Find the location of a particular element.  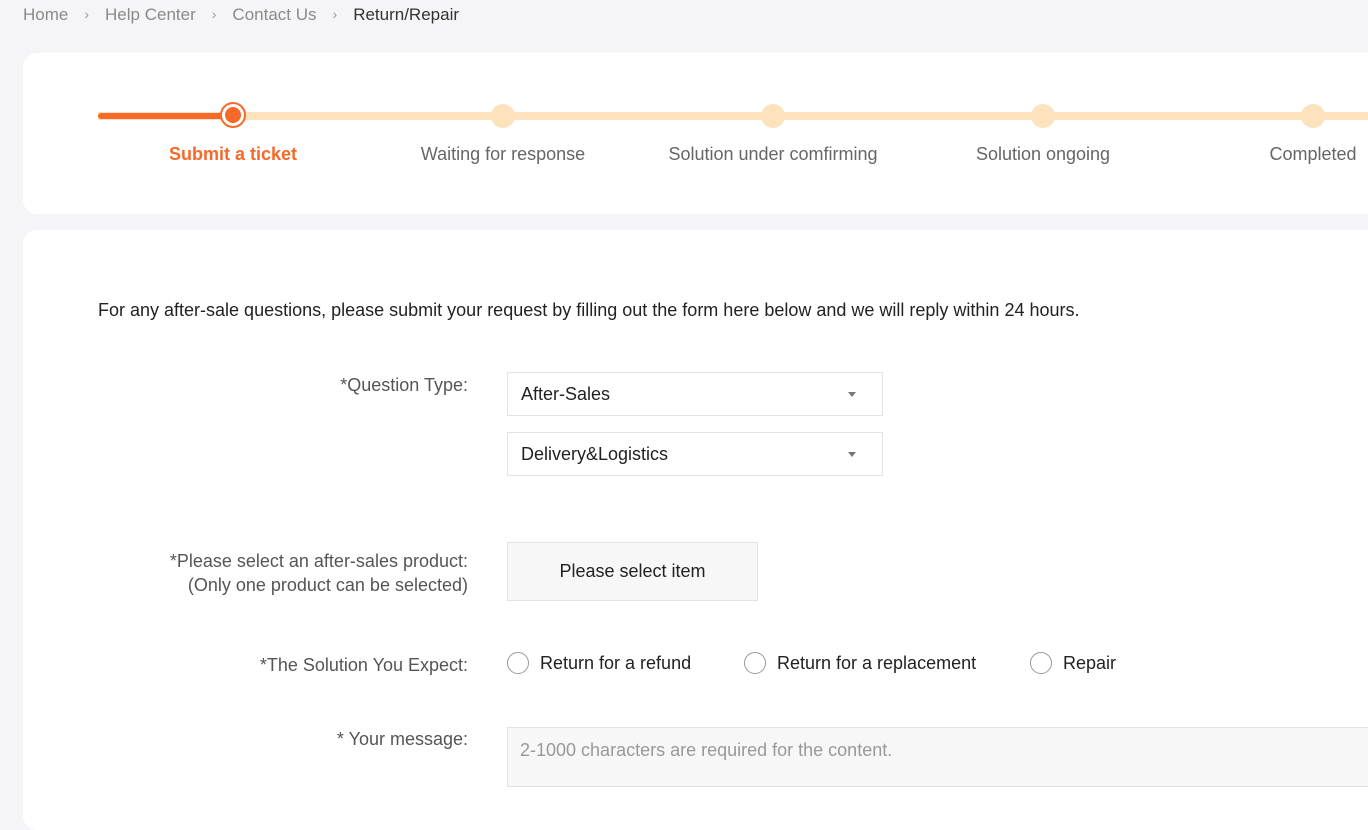

radio-return-refund: Return for a refund is located at coordinates (599, 663).